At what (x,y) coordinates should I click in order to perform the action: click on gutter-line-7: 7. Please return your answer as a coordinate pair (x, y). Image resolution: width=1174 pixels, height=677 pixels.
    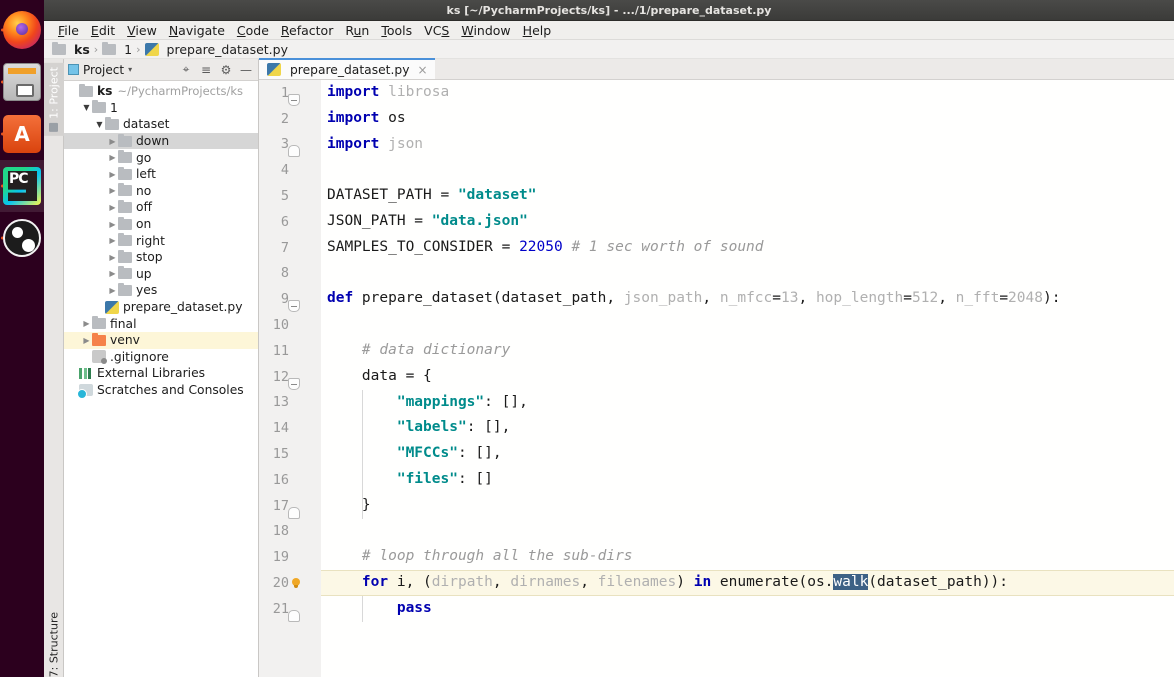
    Looking at the image, I should click on (290, 248).